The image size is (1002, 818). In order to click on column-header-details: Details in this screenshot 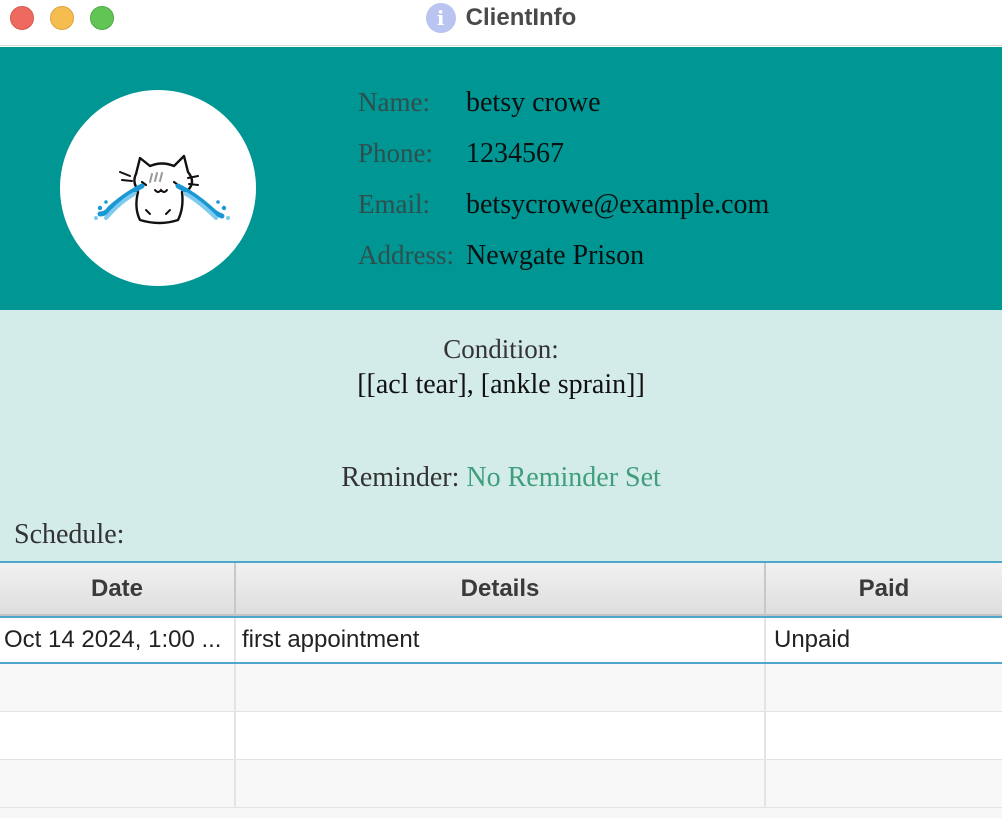, I will do `click(501, 588)`.